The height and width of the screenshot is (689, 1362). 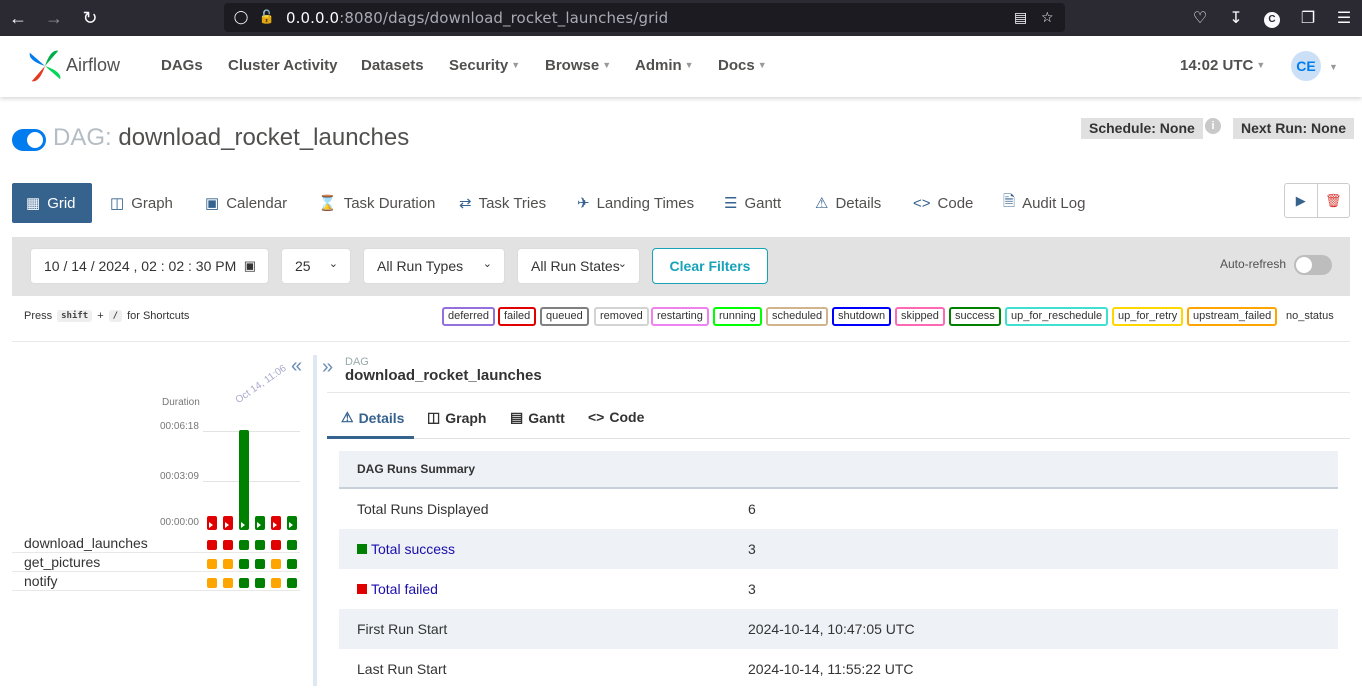 What do you see at coordinates (564, 316) in the screenshot?
I see `legend-queued: queued` at bounding box center [564, 316].